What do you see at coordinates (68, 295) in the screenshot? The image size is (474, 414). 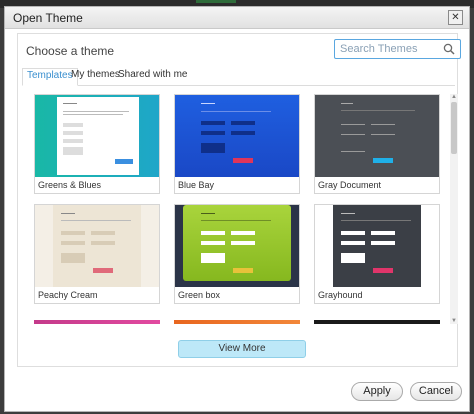 I see `theme-name: Peachy Cream` at bounding box center [68, 295].